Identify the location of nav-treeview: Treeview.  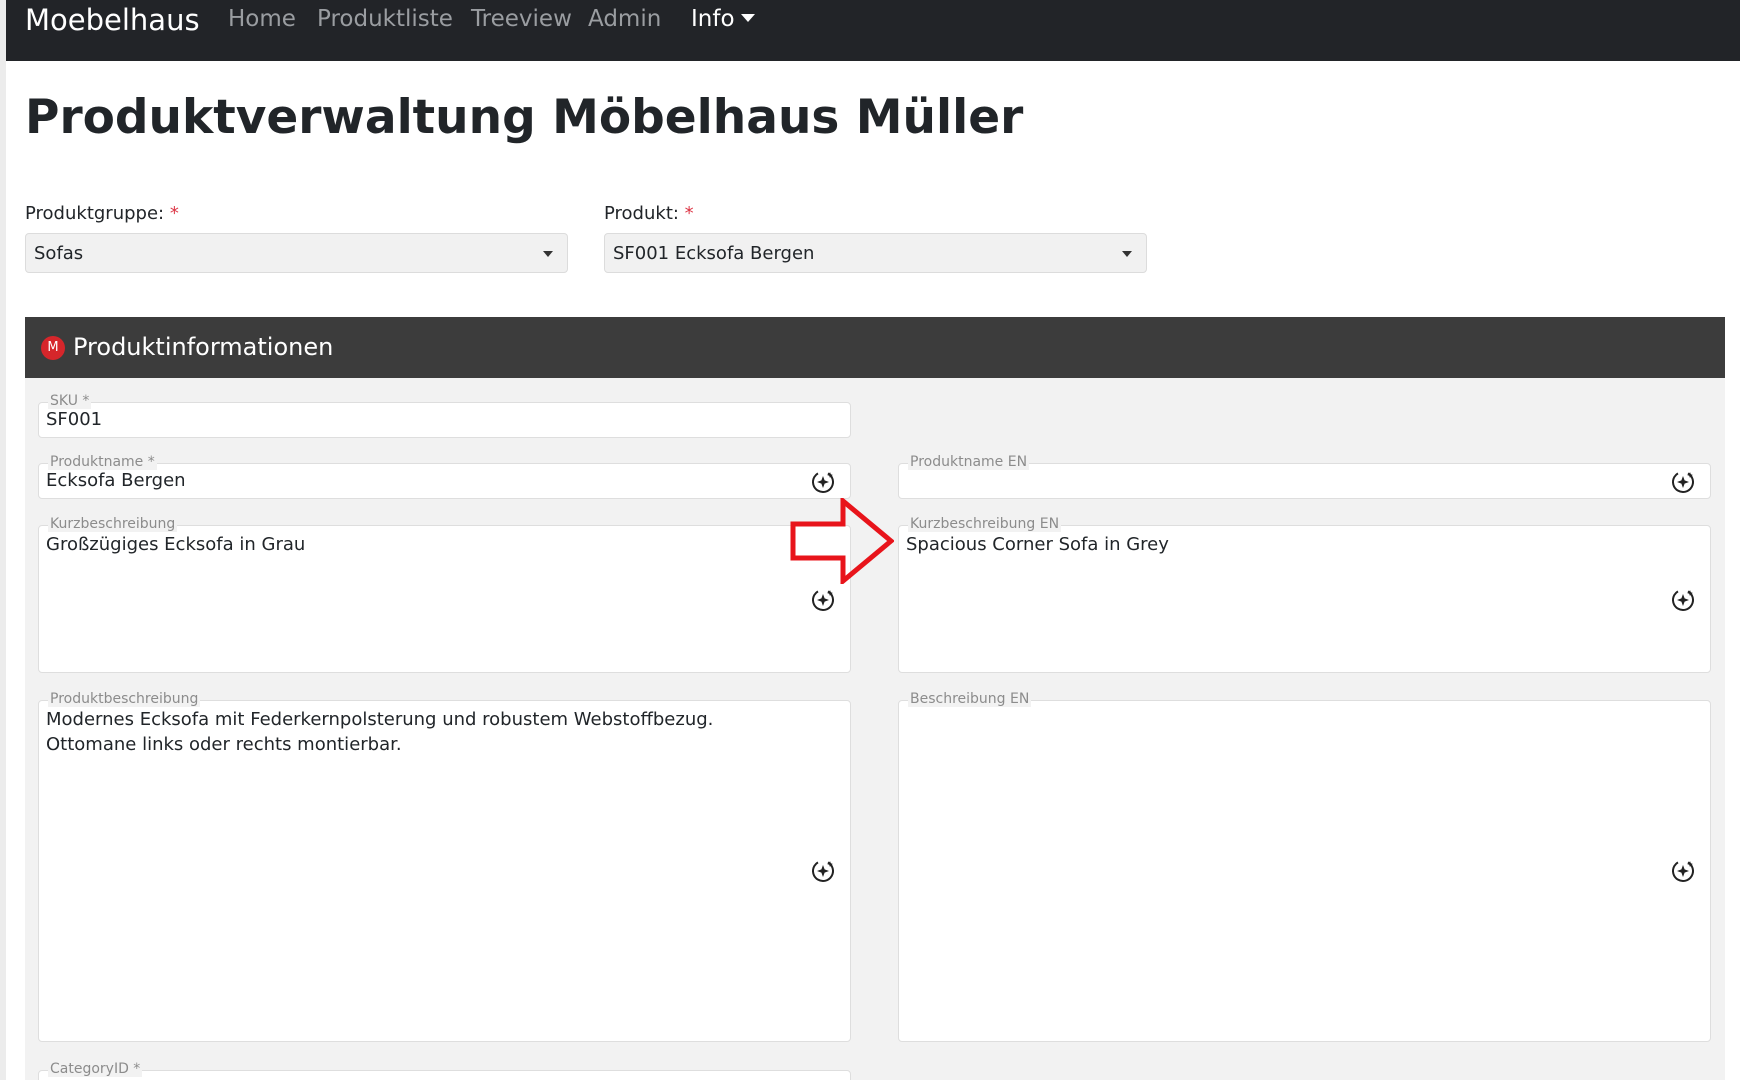
(521, 19).